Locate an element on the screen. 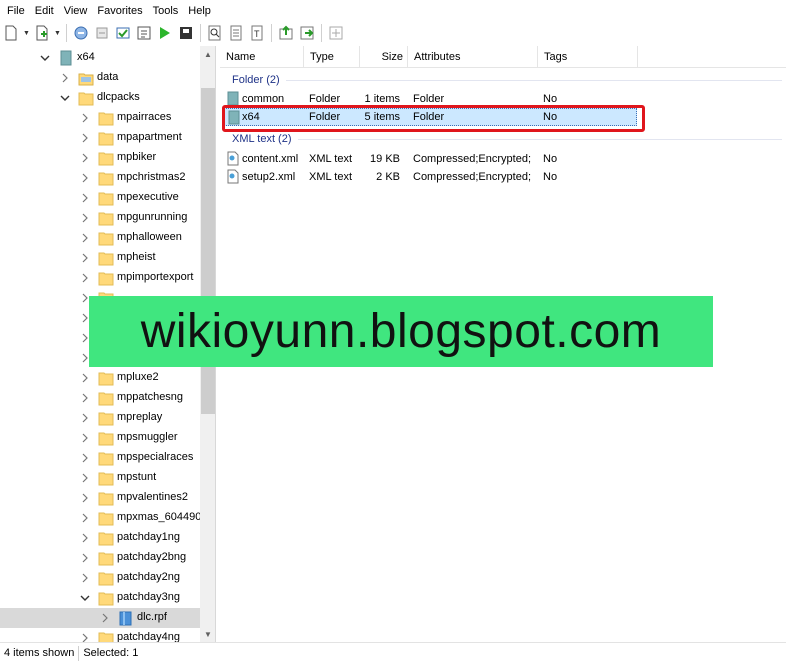 Image resolution: width=786 pixels, height=663 pixels. tree-item: mpgunrunning is located at coordinates (100, 218).